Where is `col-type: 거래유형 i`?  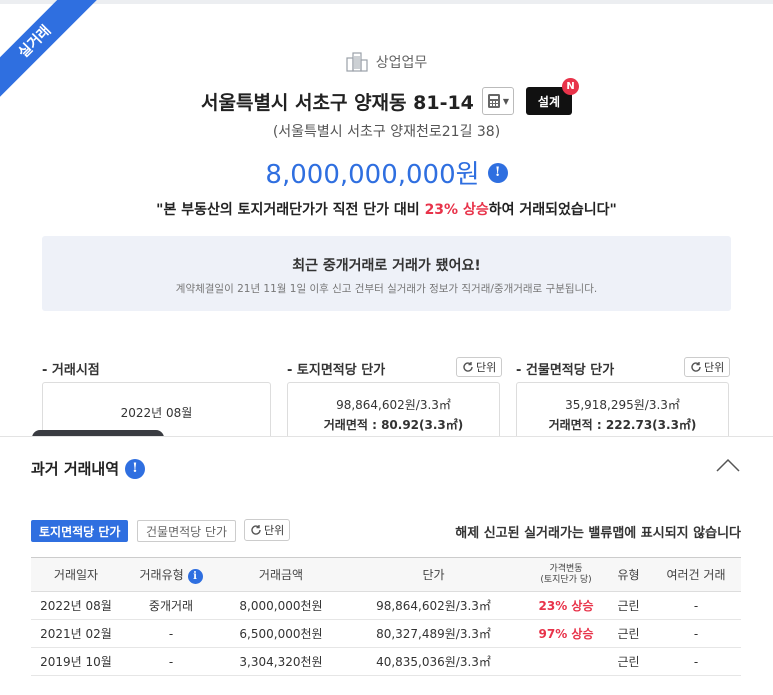 col-type: 거래유형 i is located at coordinates (171, 574).